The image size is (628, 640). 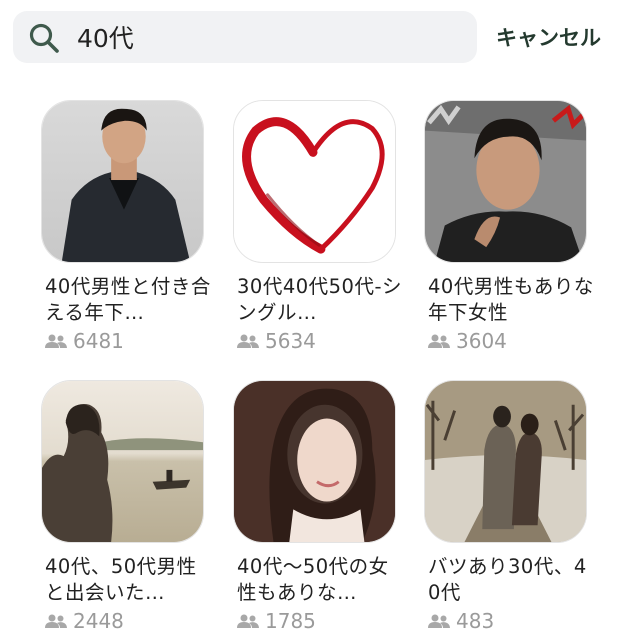 What do you see at coordinates (122, 181) in the screenshot?
I see `man-in-suit-photo` at bounding box center [122, 181].